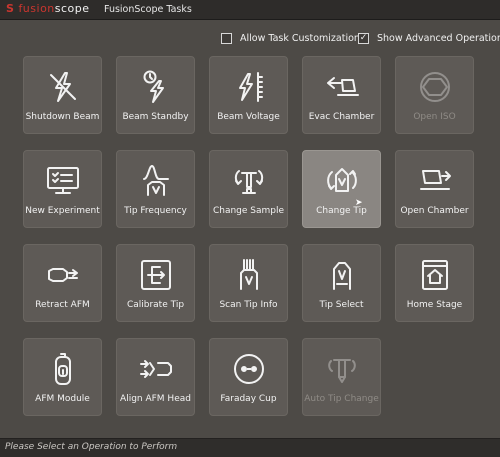 The image size is (500, 457). Describe the element at coordinates (341, 399) in the screenshot. I see `auto-tip-change-label: Auto Tip Change` at that location.